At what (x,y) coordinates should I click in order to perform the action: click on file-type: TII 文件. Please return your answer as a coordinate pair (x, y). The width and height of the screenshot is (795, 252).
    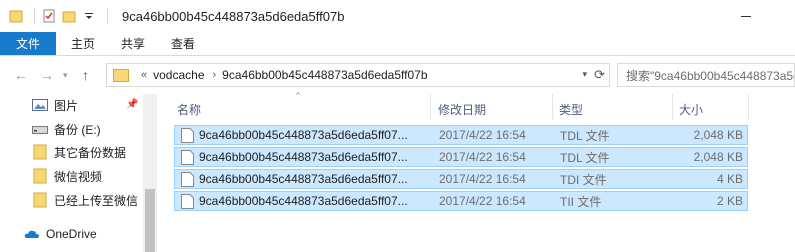
    Looking at the image, I should click on (581, 201).